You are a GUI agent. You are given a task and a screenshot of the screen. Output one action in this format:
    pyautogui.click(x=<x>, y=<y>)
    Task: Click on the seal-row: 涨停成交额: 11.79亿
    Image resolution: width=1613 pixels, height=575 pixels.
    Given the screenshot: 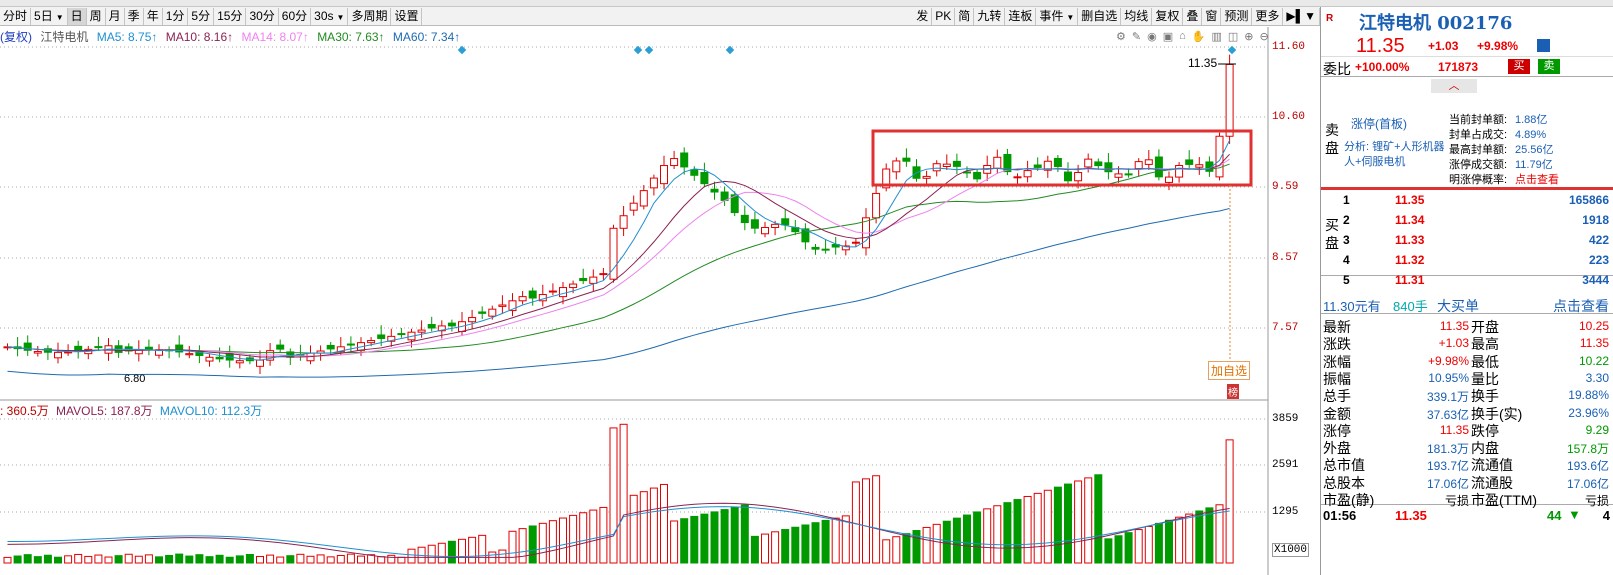 What is the action you would take?
    pyautogui.click(x=1530, y=165)
    